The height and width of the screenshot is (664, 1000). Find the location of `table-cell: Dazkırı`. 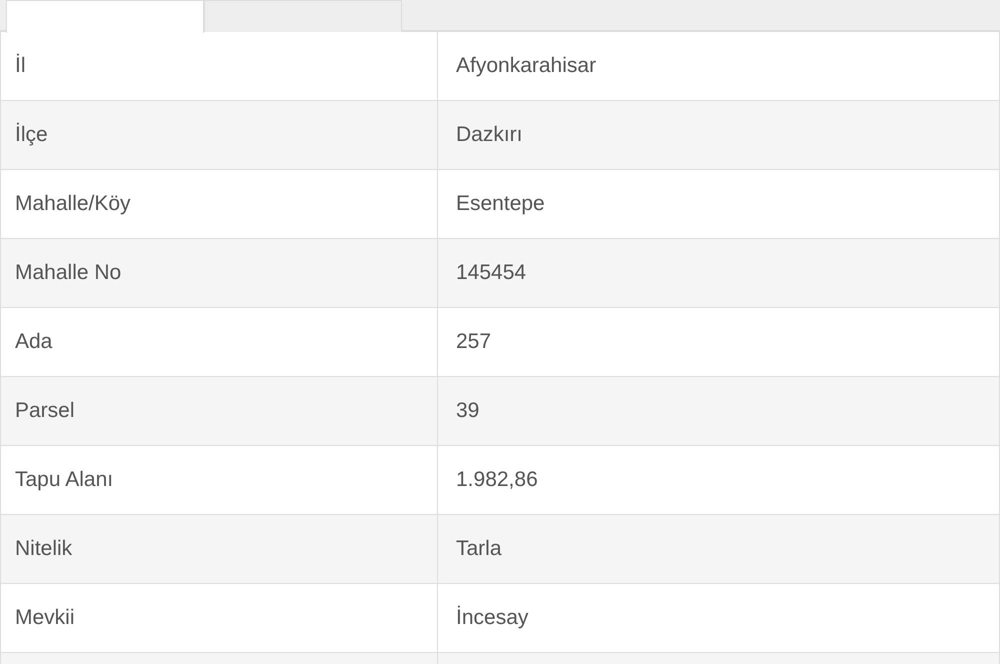

table-cell: Dazkırı is located at coordinates (719, 135).